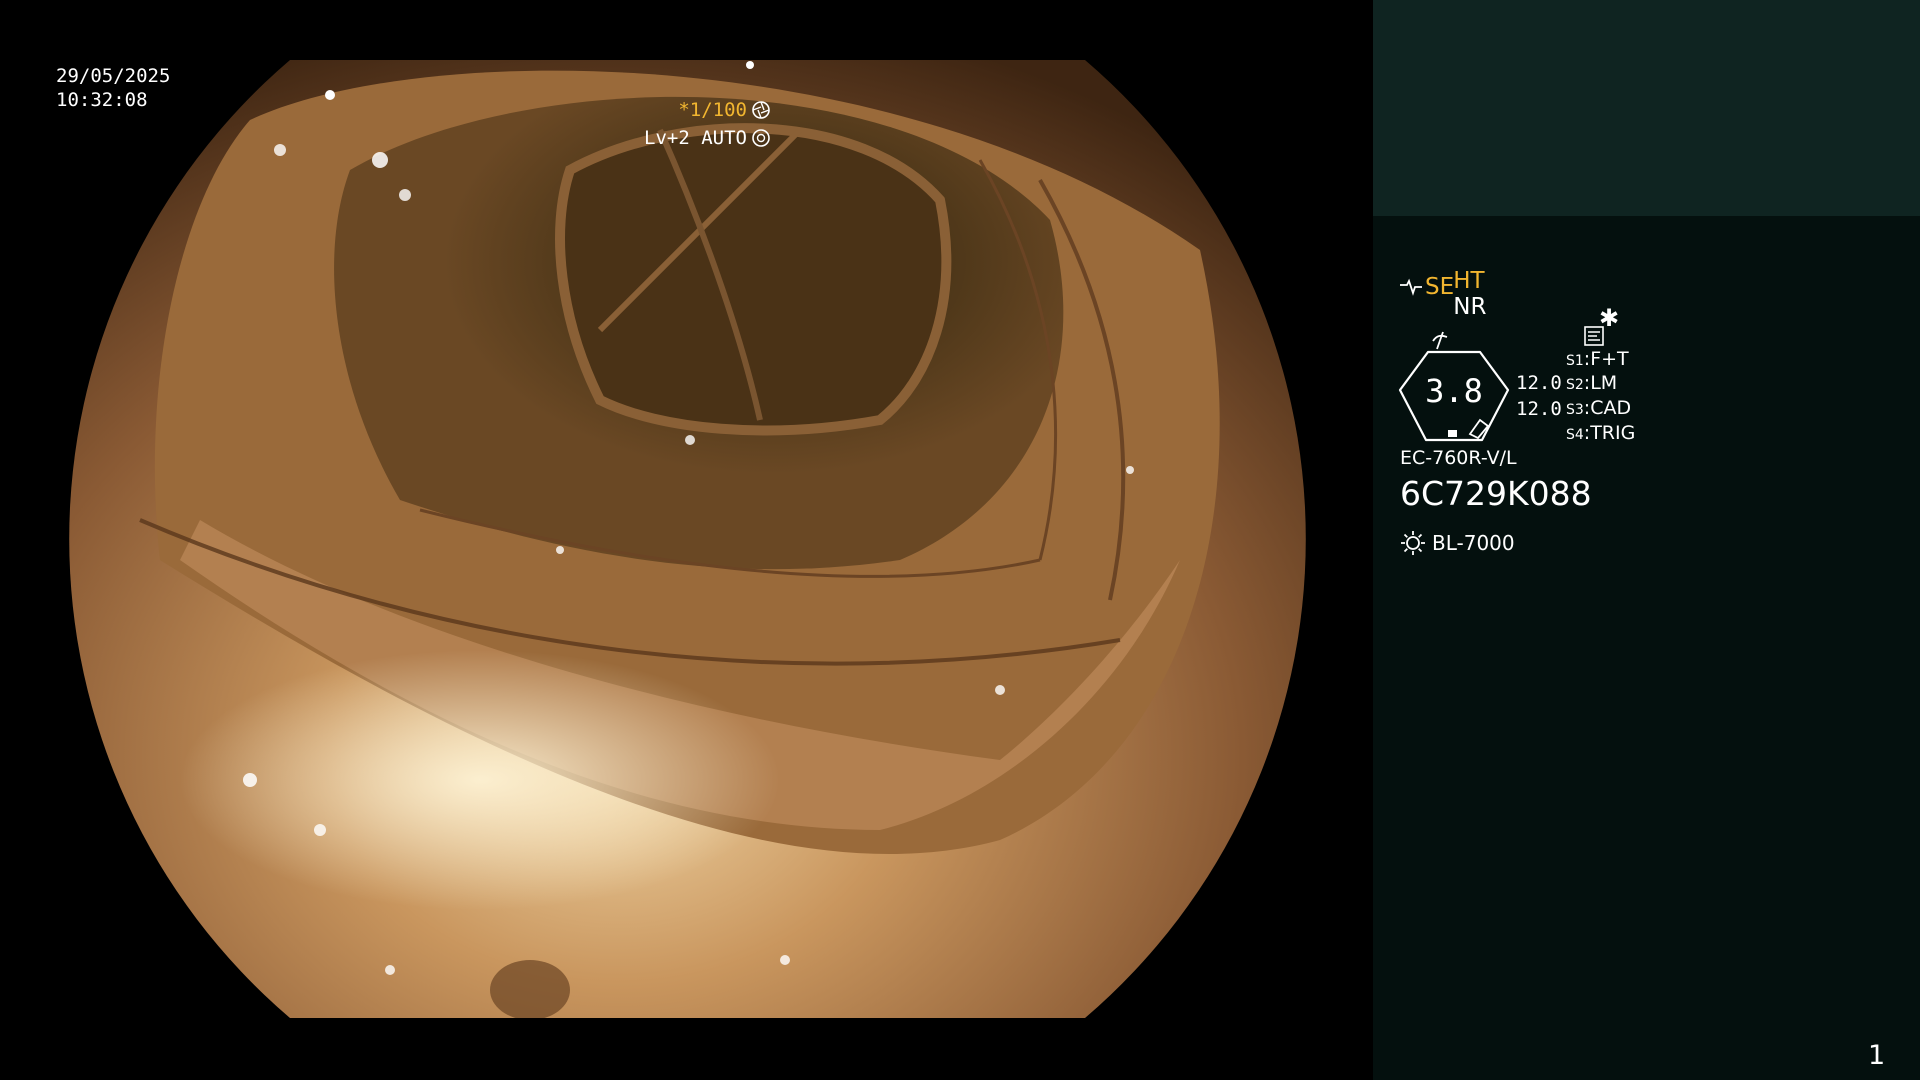  Describe the element at coordinates (1601, 433) in the screenshot. I see `switch-assignment-4: S4:TRIG` at that location.